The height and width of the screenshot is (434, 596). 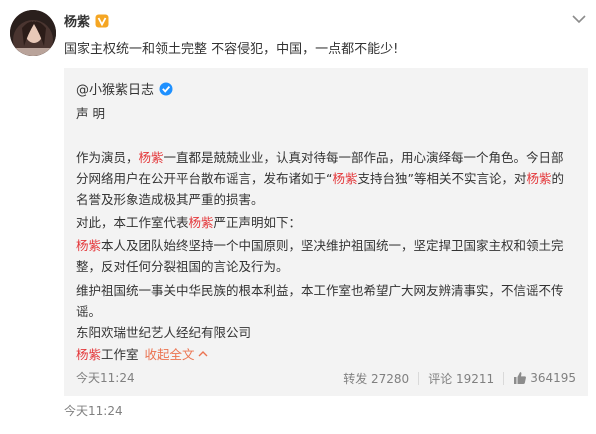 I want to click on repost-footer: 今天11:24 转发 27280 评论 19211 364195, so click(x=326, y=378).